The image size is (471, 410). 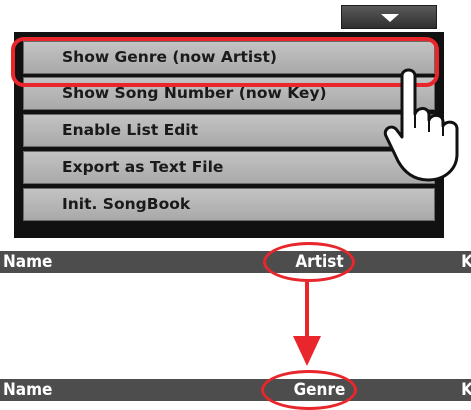 I want to click on arrow-down-icon, so click(x=307, y=311).